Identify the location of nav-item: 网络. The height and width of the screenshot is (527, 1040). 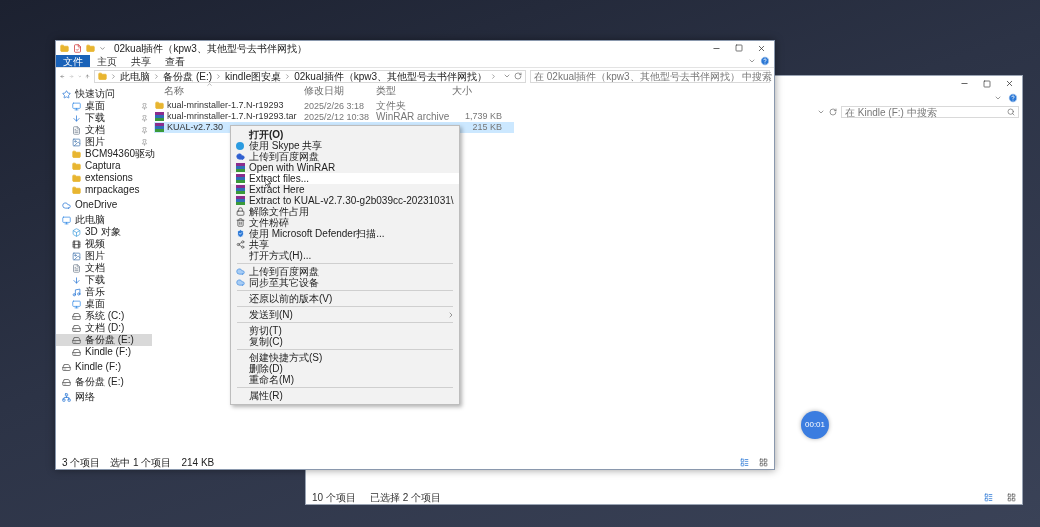
(104, 397).